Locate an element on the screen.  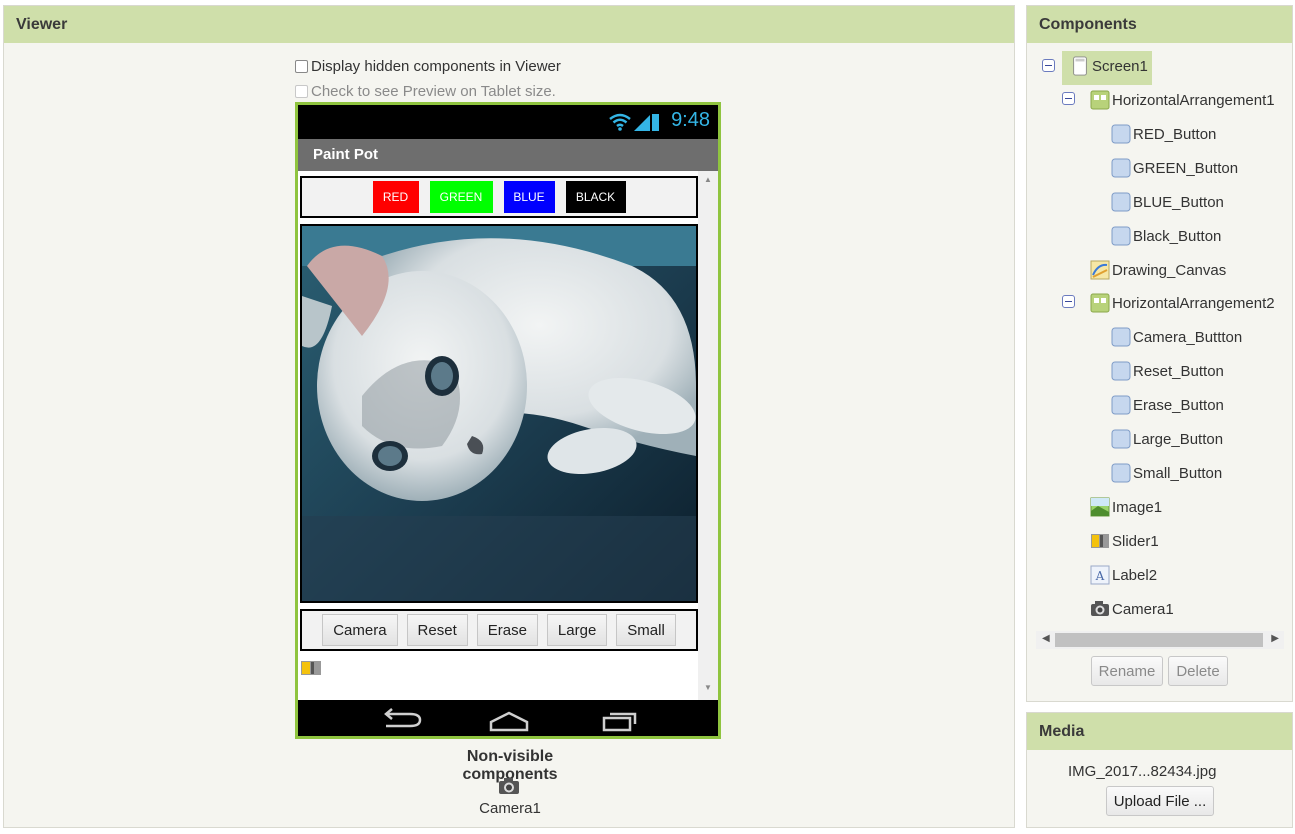
tree-label: Camera1 is located at coordinates (1143, 609).